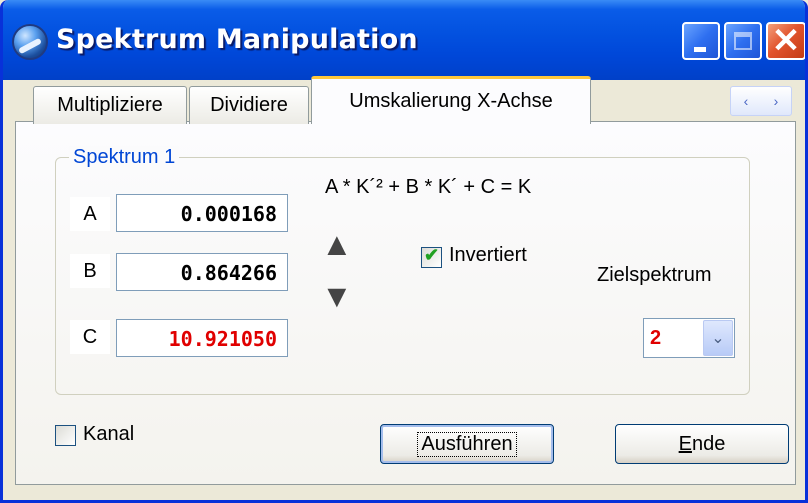 Image resolution: width=808 pixels, height=503 pixels. What do you see at coordinates (431, 256) in the screenshot?
I see `invertiert-checkbox` at bounding box center [431, 256].